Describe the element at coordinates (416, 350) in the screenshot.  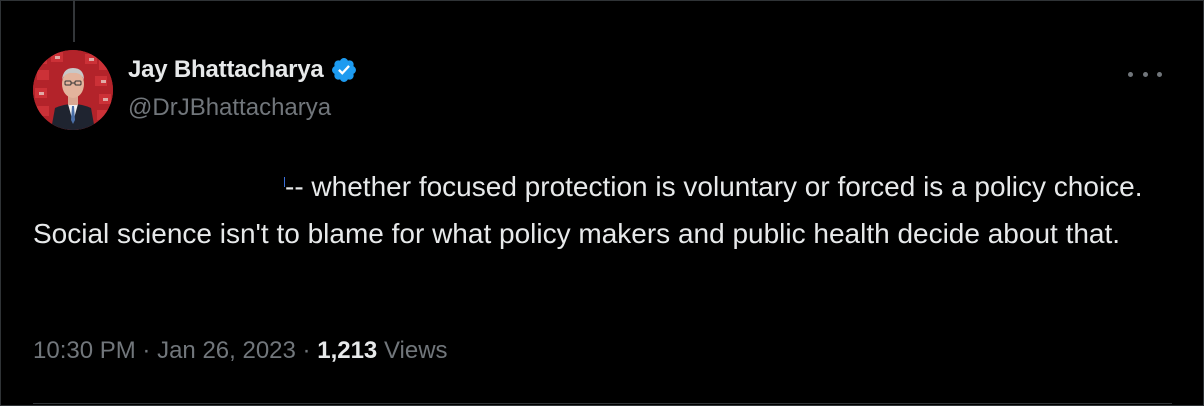
I see `views-label: Views` at that location.